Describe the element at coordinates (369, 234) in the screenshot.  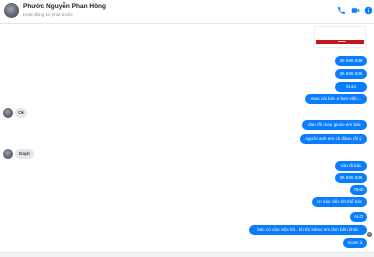
I see `seen-indicator-avatar` at that location.